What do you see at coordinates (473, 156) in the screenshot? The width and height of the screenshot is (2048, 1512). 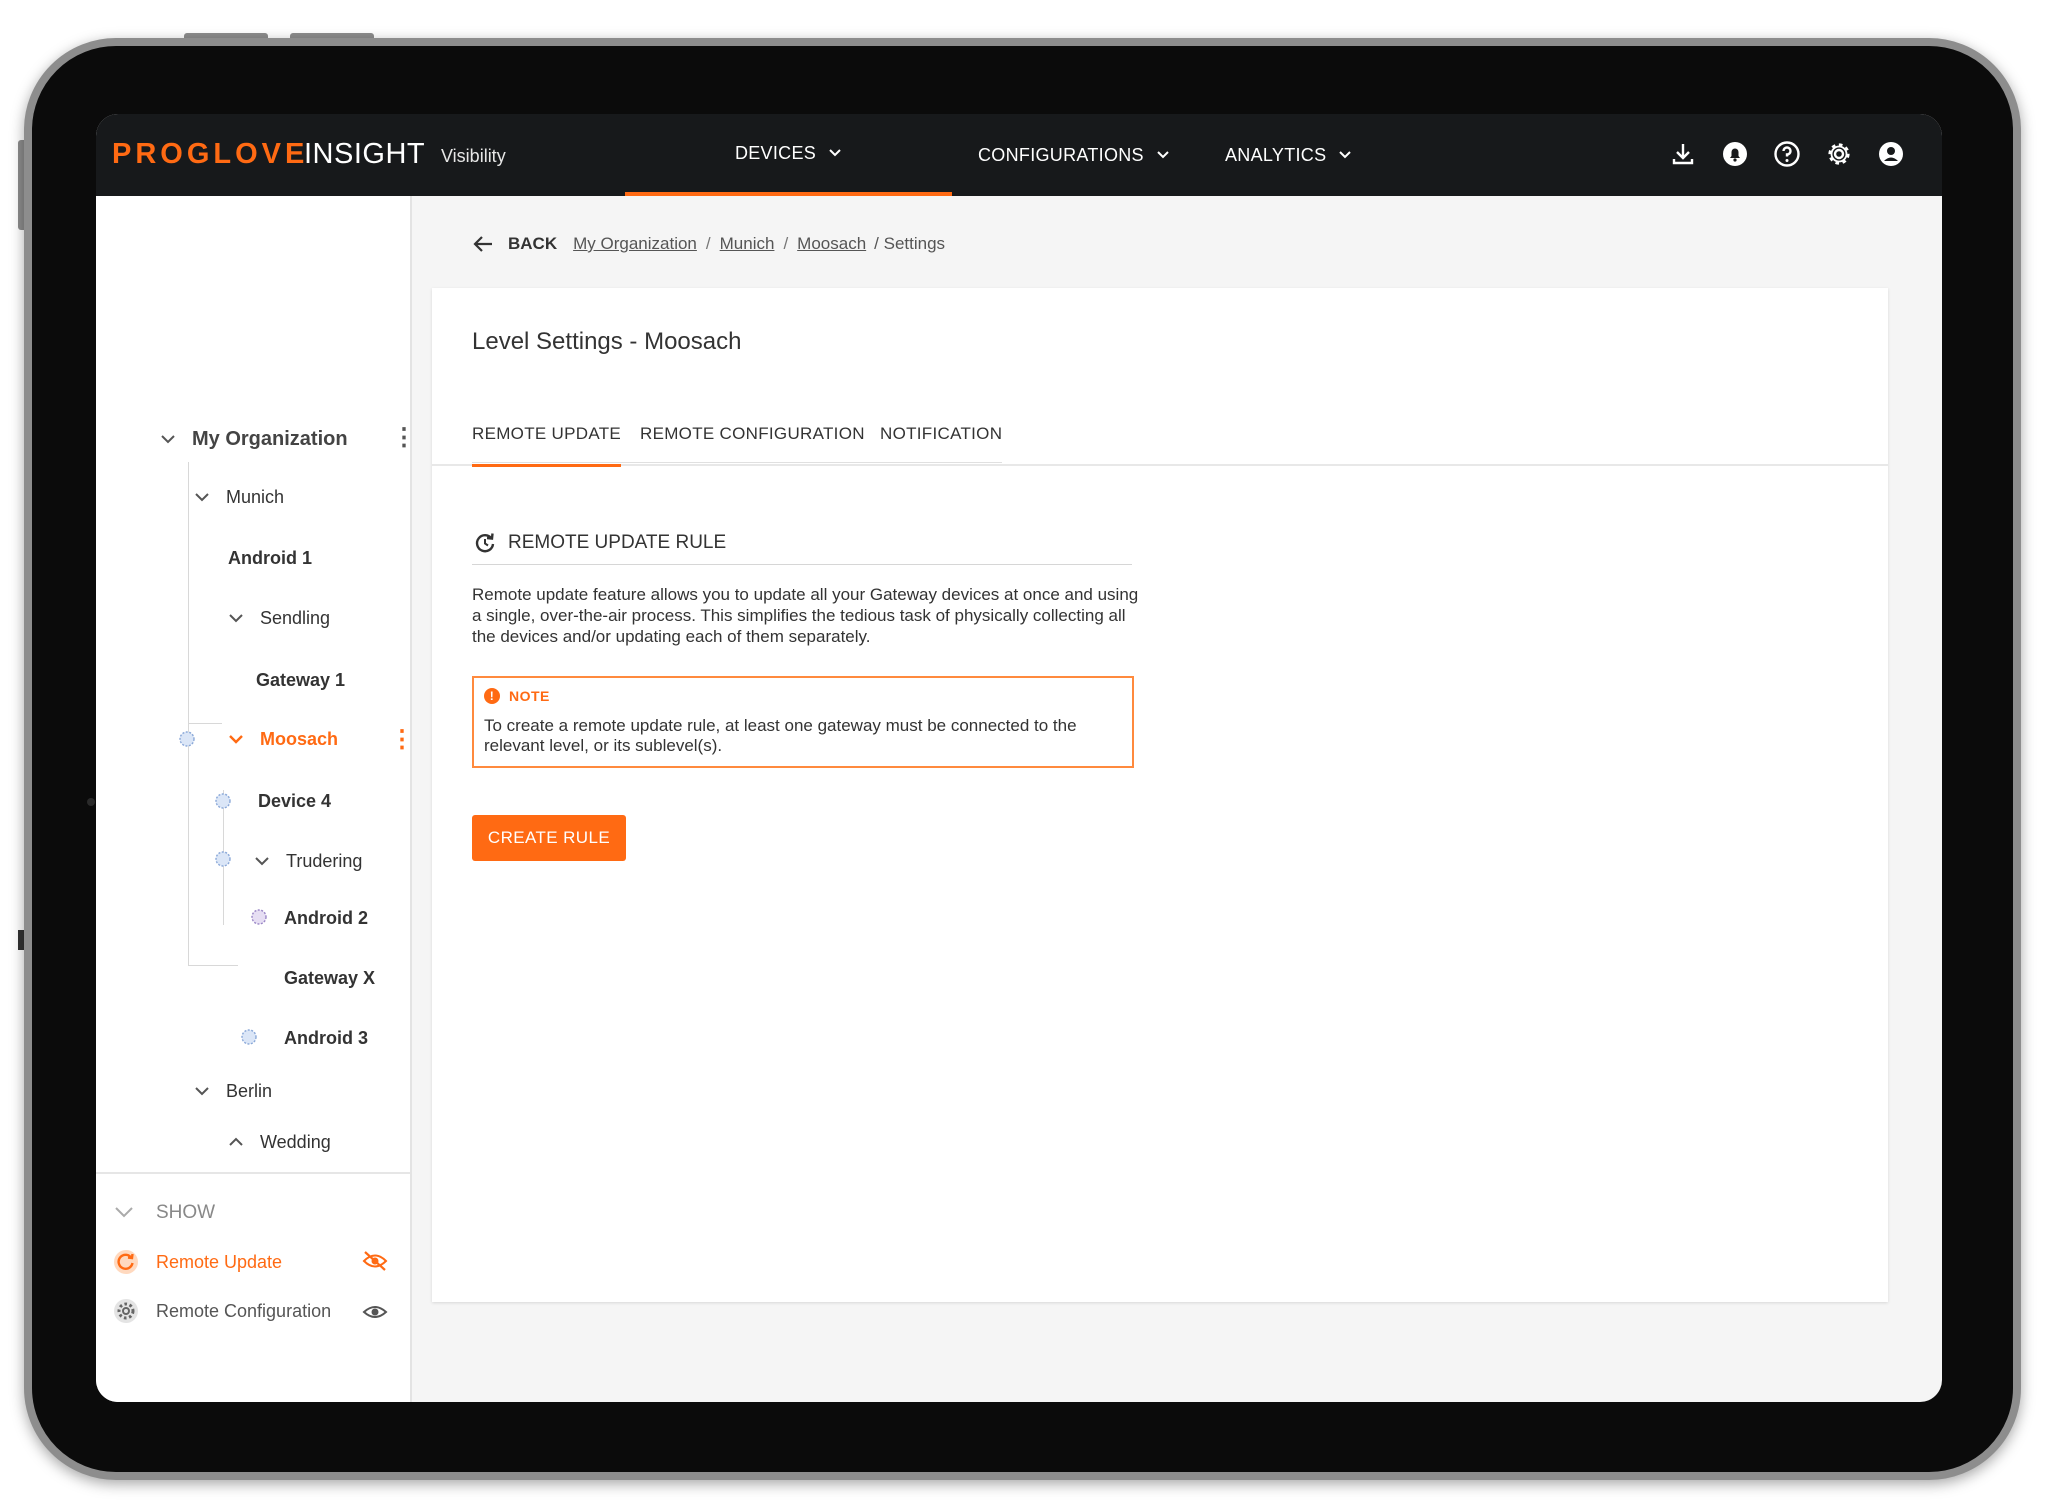 I see `section-name: Visibility` at bounding box center [473, 156].